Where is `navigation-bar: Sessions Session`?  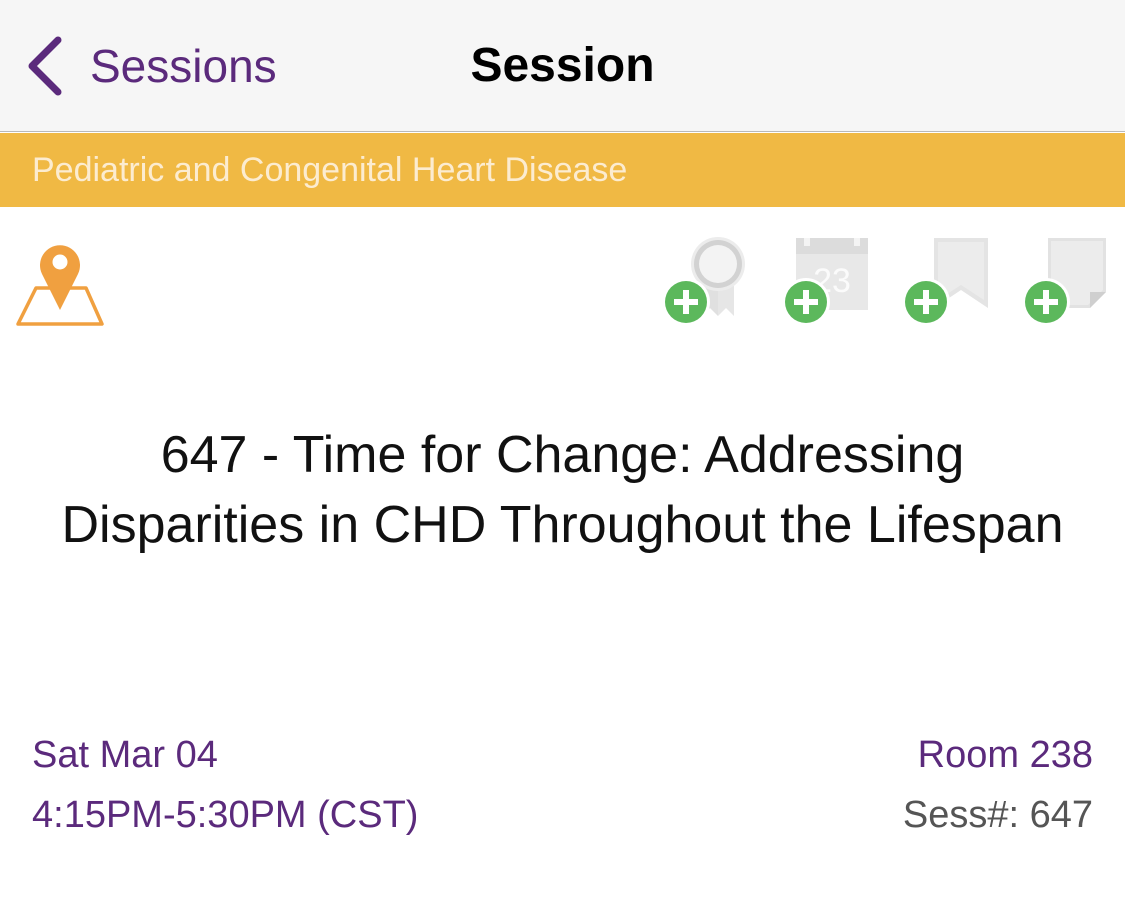
navigation-bar: Sessions Session is located at coordinates (562, 66).